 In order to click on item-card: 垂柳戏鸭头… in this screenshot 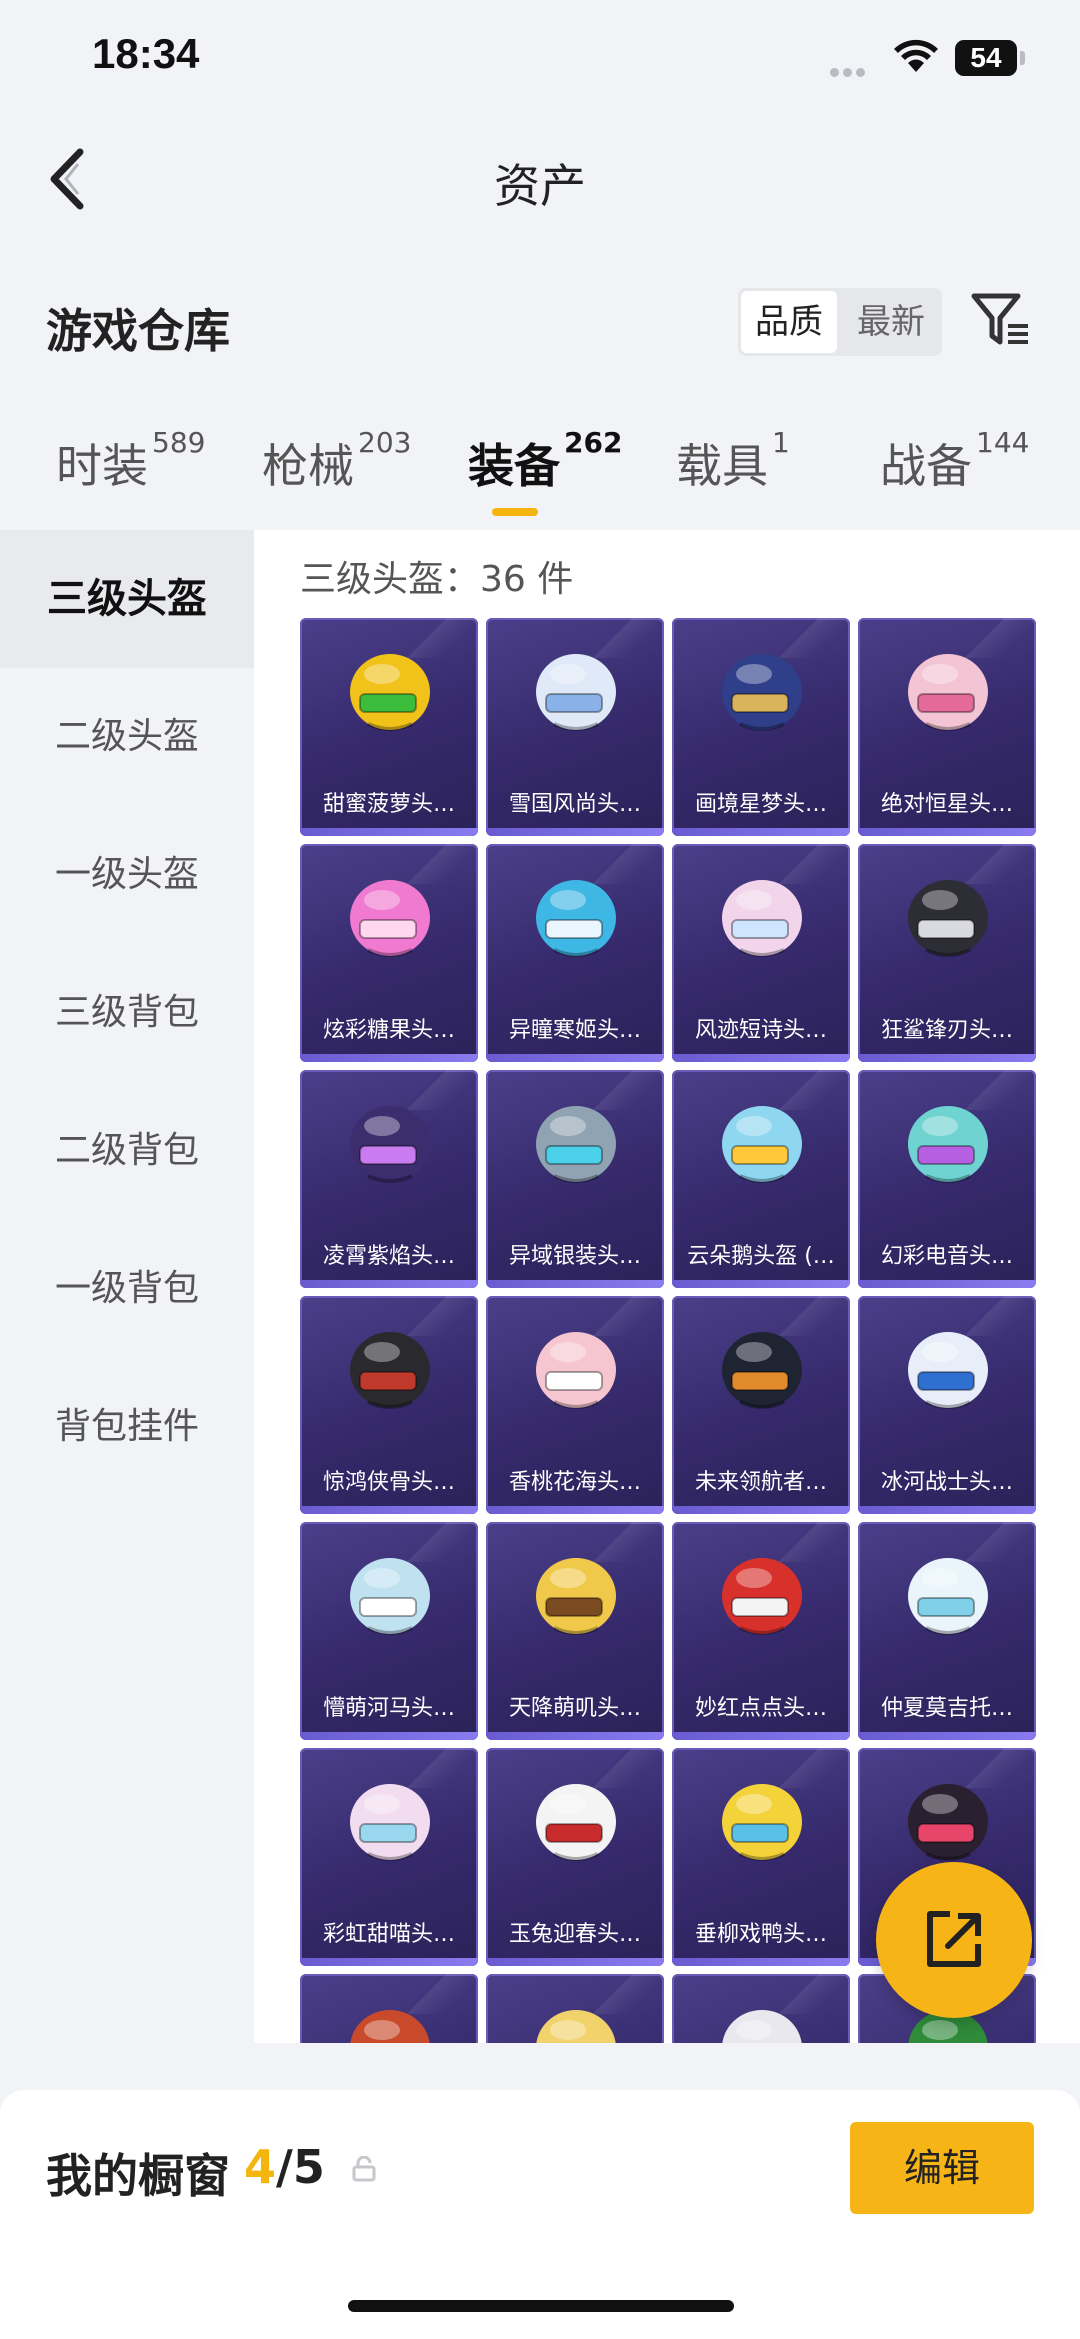, I will do `click(761, 1857)`.